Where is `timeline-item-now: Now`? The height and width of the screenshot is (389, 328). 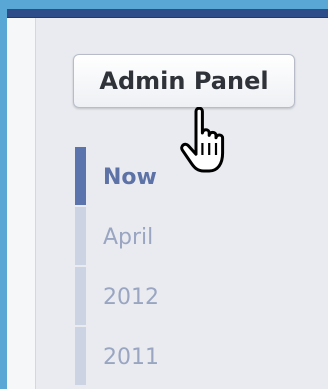
timeline-item-now: Now is located at coordinates (175, 177).